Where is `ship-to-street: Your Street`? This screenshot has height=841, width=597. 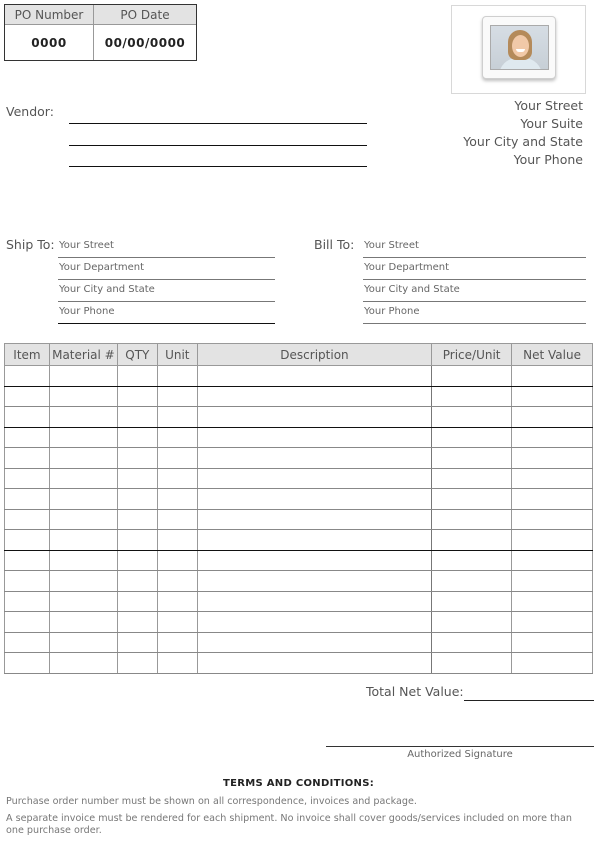
ship-to-street: Your Street is located at coordinates (166, 247).